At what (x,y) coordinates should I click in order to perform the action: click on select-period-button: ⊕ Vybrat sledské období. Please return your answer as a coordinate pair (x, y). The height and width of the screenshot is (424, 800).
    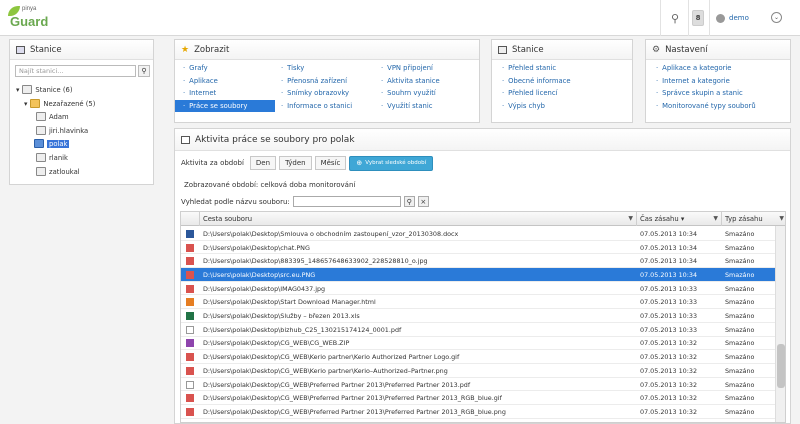
    Looking at the image, I should click on (391, 163).